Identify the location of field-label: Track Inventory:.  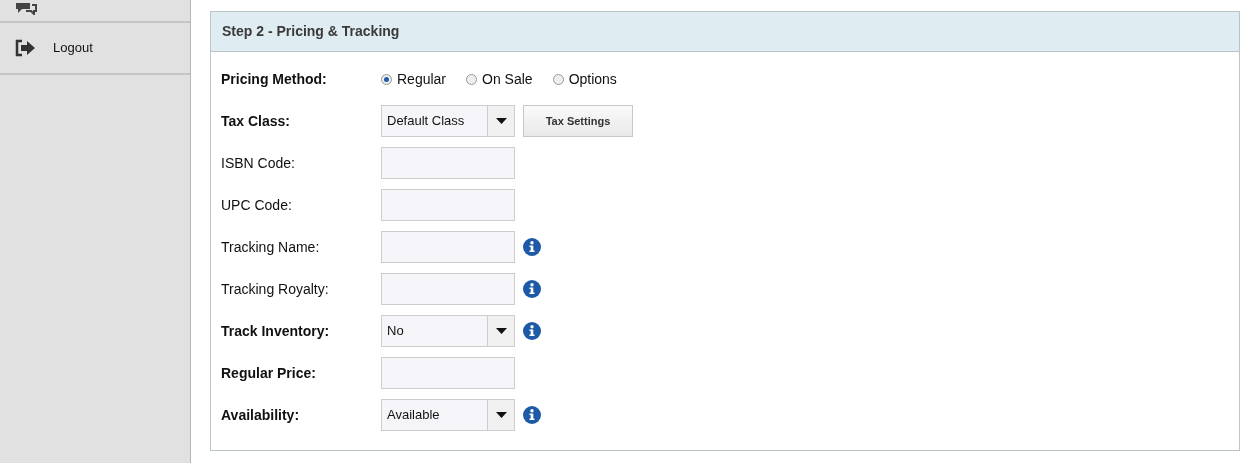
(276, 331).